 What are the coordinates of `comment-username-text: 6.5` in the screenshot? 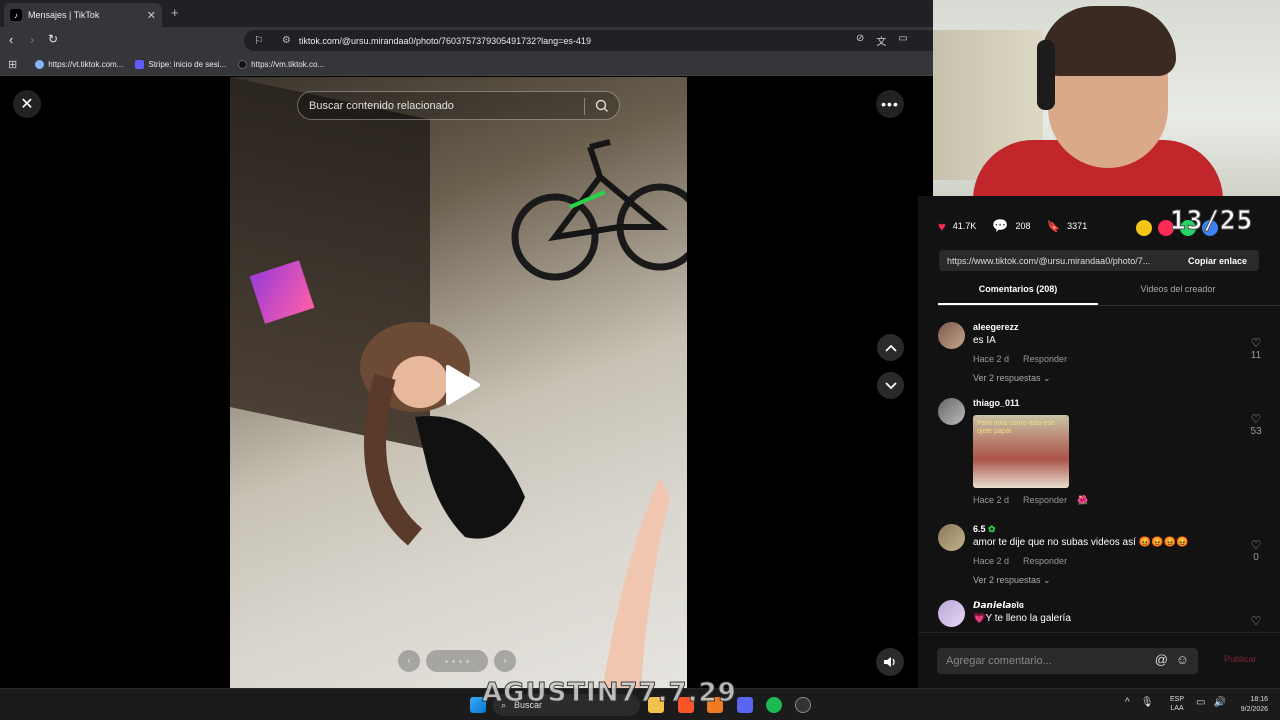 It's located at (979, 529).